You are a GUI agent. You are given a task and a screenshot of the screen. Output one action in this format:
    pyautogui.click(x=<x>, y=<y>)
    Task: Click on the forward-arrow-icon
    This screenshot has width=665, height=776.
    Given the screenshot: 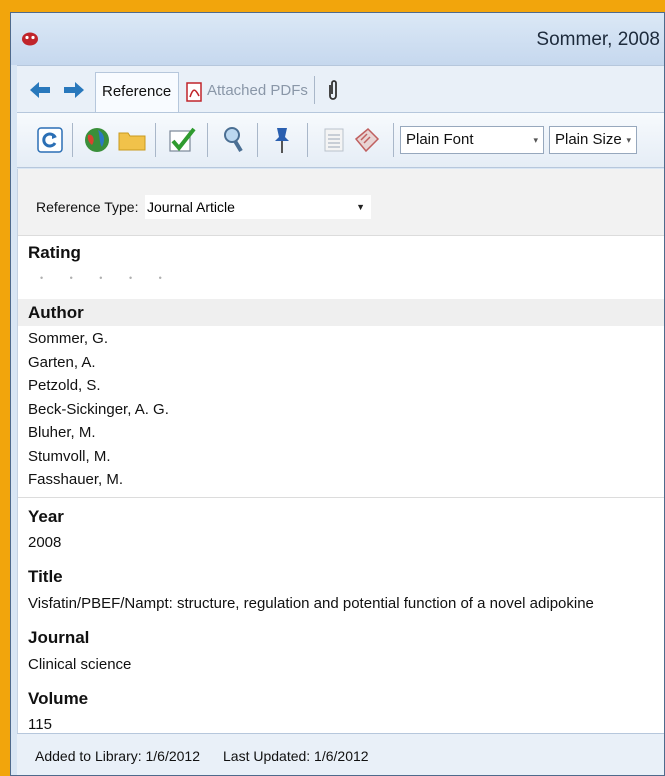 What is the action you would take?
    pyautogui.click(x=74, y=90)
    